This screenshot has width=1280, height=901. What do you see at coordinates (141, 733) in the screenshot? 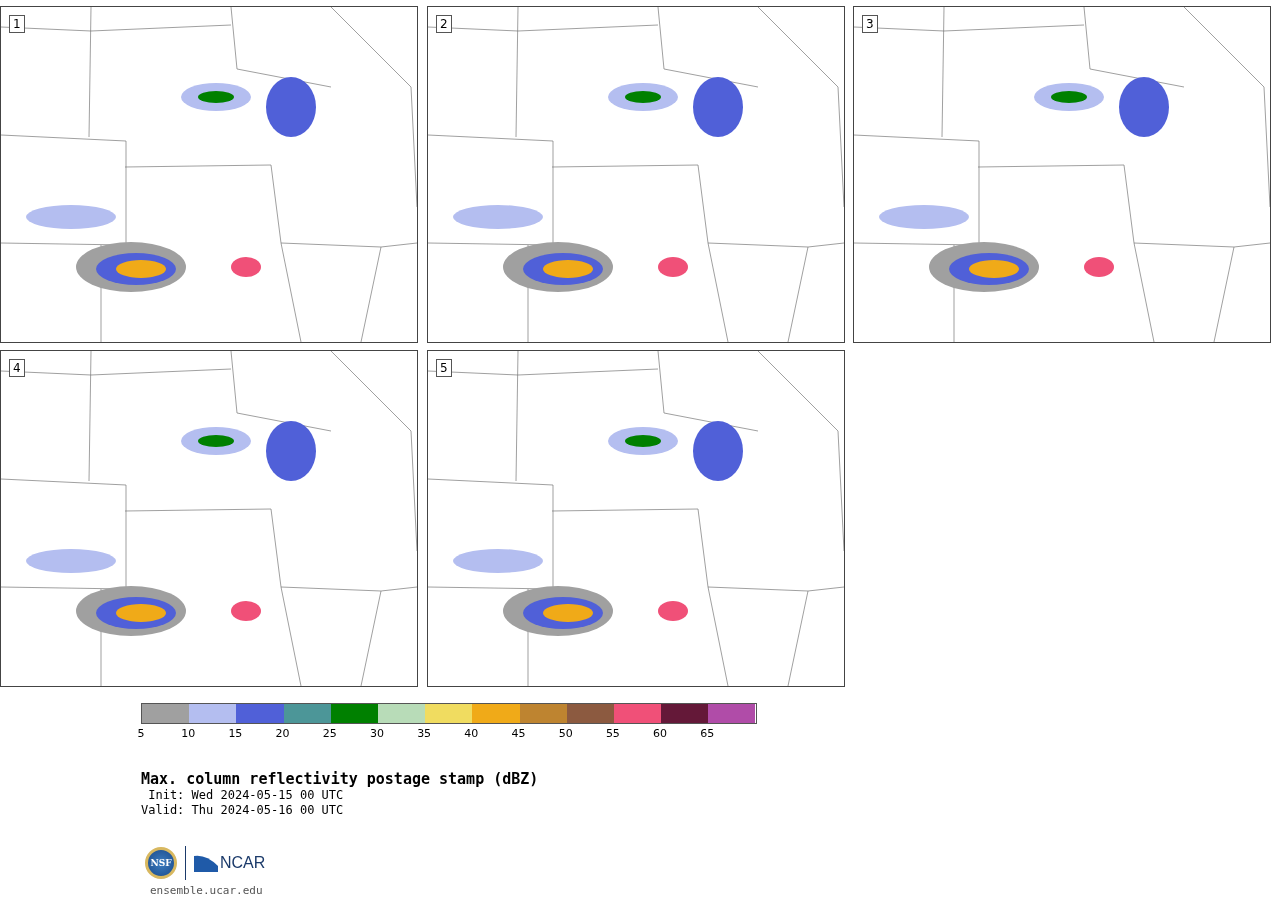
I see `scale-tick-label: 5` at bounding box center [141, 733].